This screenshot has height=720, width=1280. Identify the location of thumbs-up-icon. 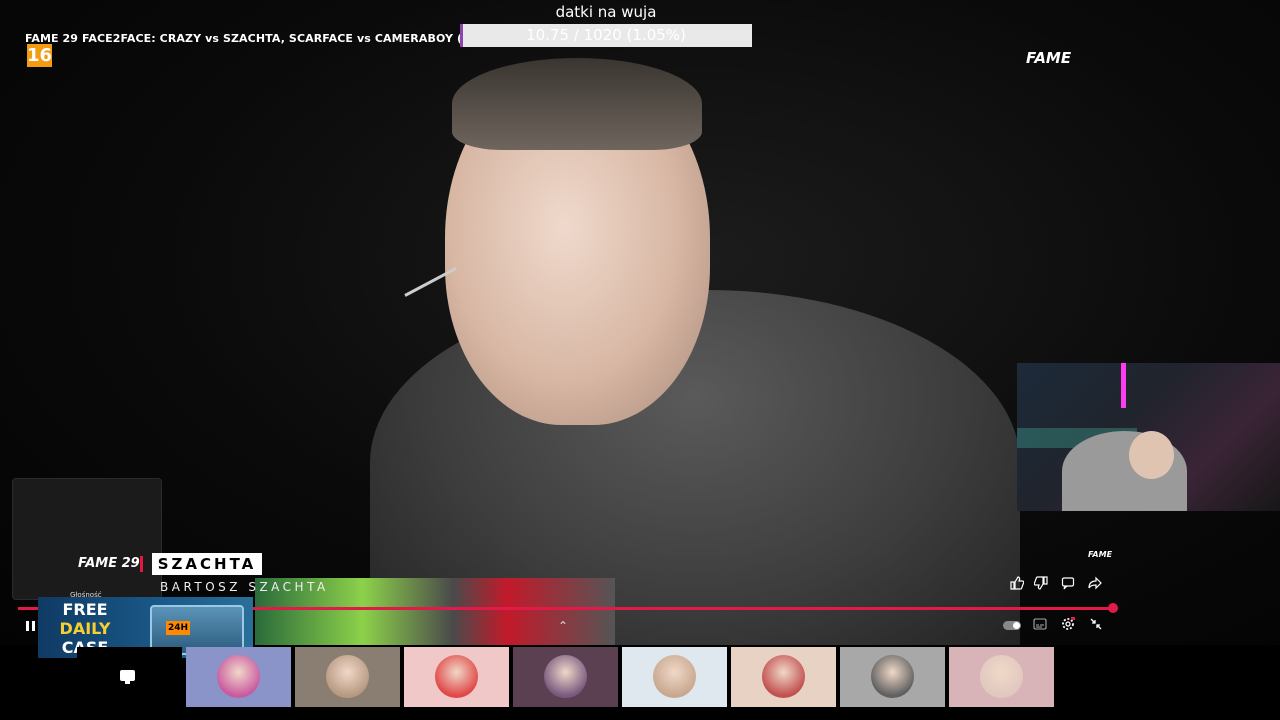
(1017, 585).